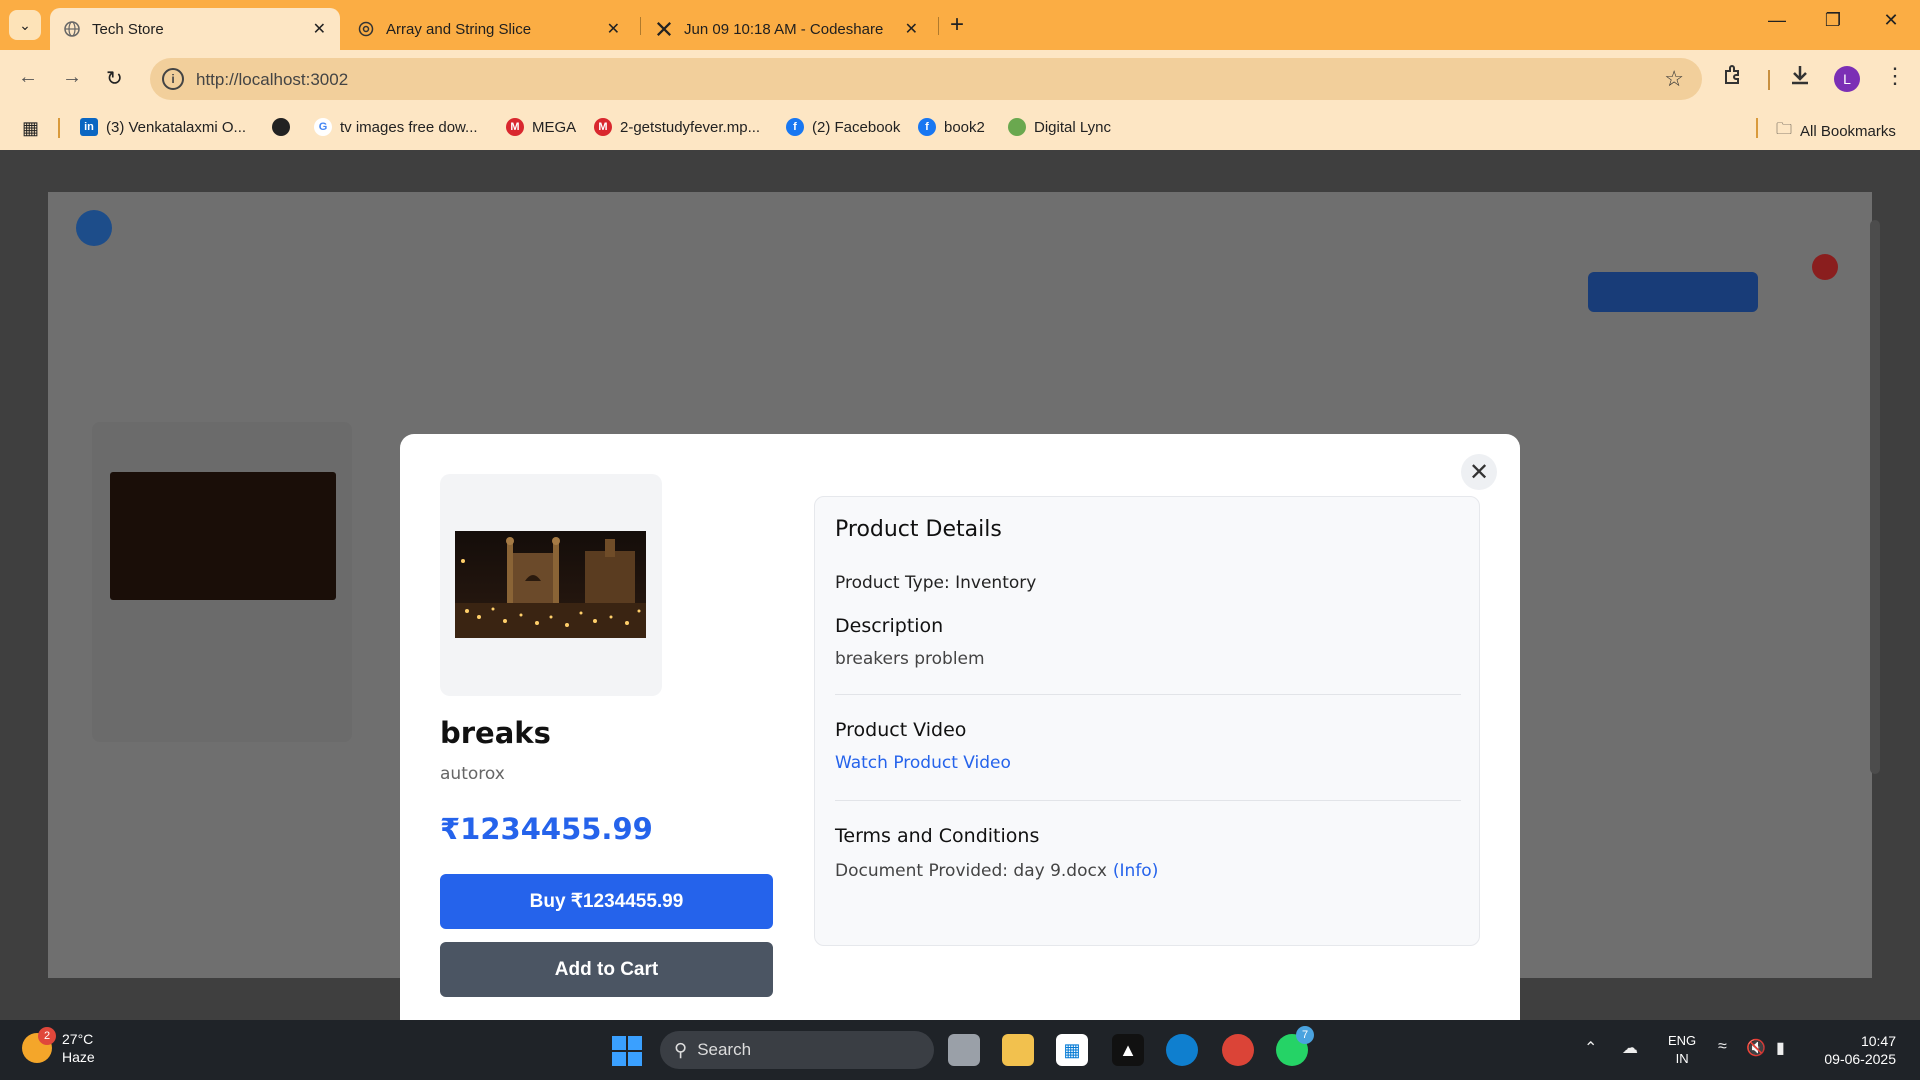  Describe the element at coordinates (1295, 1046) in the screenshot. I see `whatsapp-icon: 7` at that location.